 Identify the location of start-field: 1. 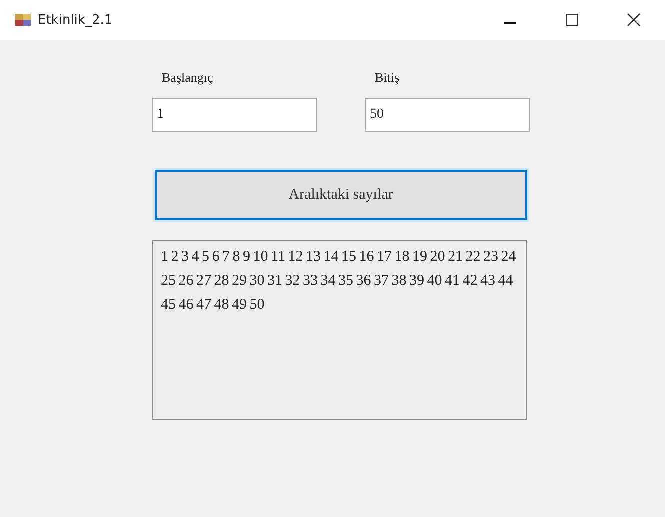
(234, 115).